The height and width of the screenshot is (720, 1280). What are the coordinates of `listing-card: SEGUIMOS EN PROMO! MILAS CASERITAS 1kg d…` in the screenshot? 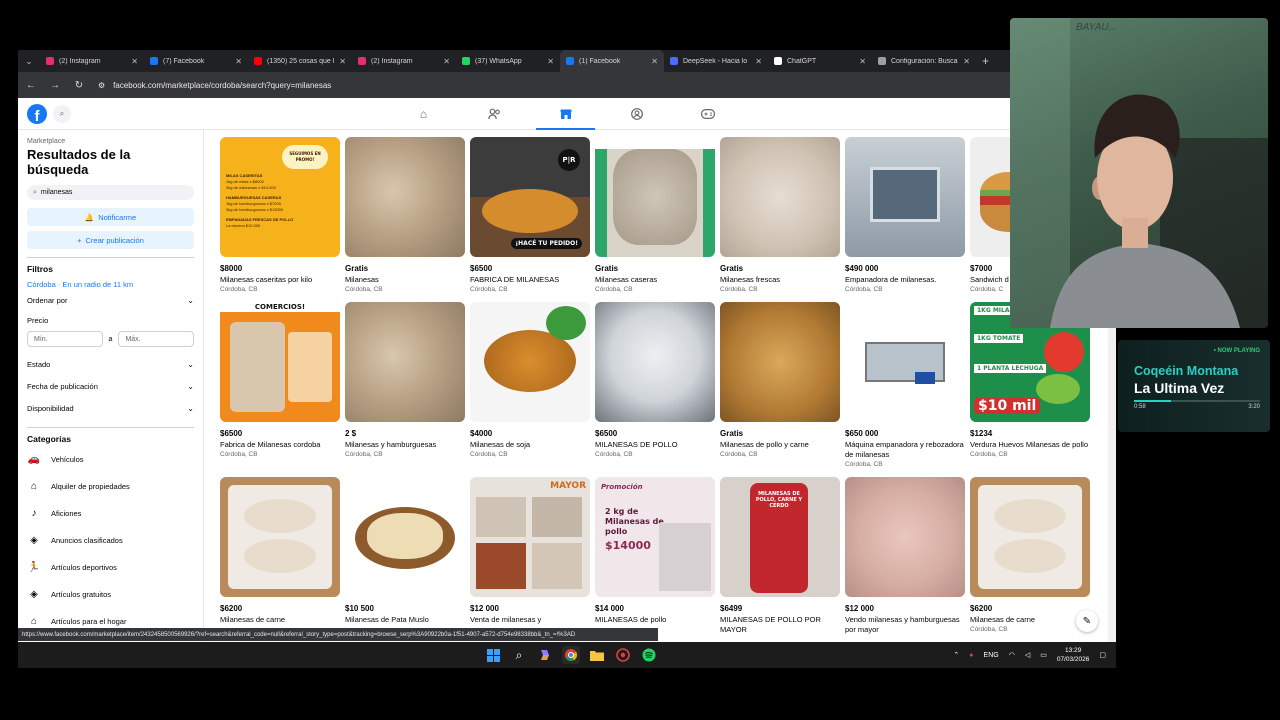 It's located at (280, 215).